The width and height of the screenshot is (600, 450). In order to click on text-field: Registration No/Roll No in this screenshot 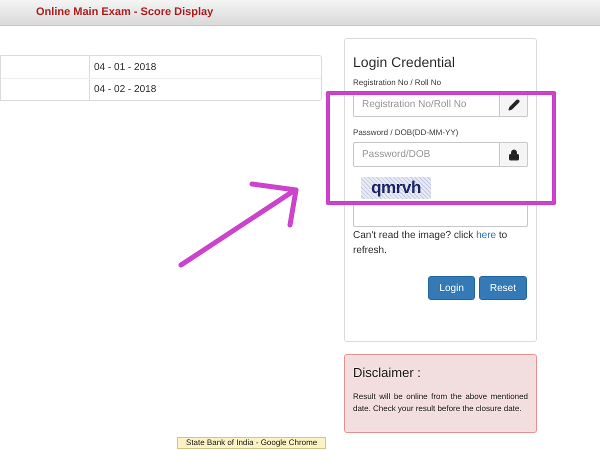, I will do `click(426, 104)`.